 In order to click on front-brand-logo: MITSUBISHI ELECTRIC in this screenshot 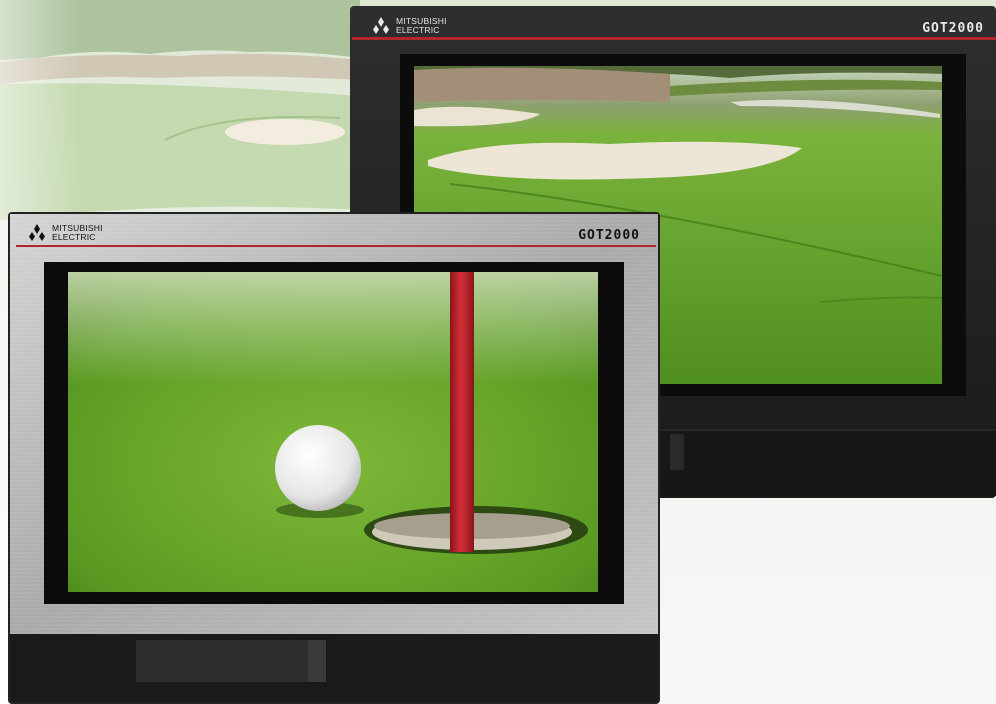, I will do `click(64, 233)`.